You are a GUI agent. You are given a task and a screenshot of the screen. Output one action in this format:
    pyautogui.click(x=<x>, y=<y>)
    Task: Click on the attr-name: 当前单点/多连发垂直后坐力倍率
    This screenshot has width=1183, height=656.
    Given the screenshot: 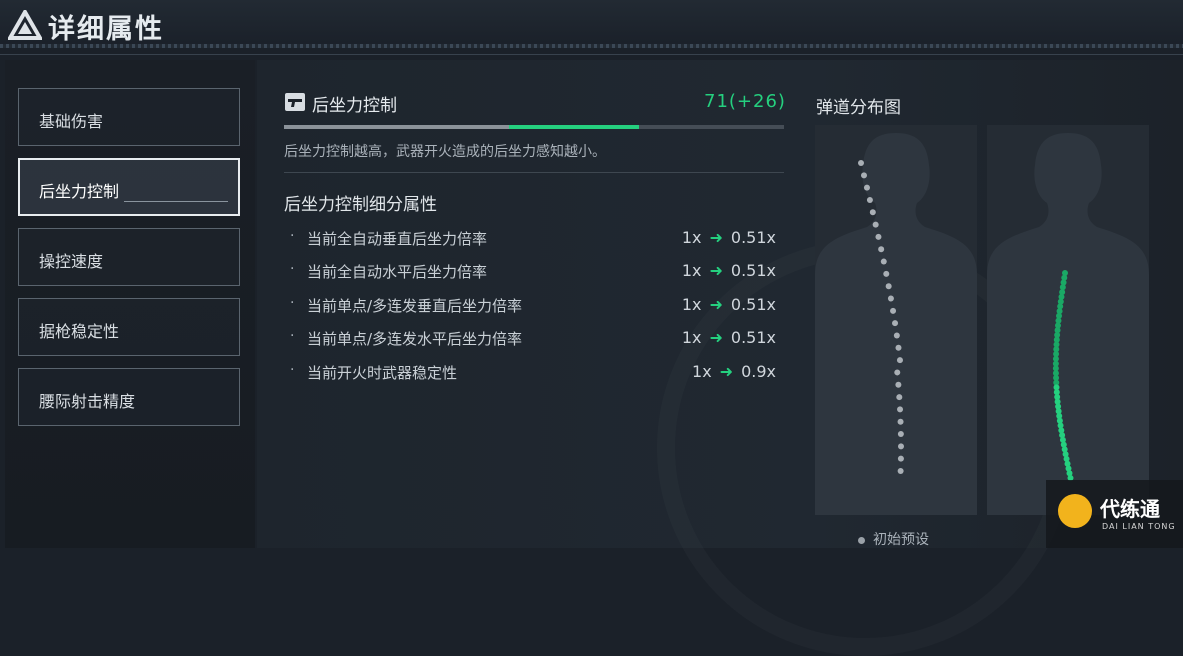 What is the action you would take?
    pyautogui.click(x=415, y=306)
    